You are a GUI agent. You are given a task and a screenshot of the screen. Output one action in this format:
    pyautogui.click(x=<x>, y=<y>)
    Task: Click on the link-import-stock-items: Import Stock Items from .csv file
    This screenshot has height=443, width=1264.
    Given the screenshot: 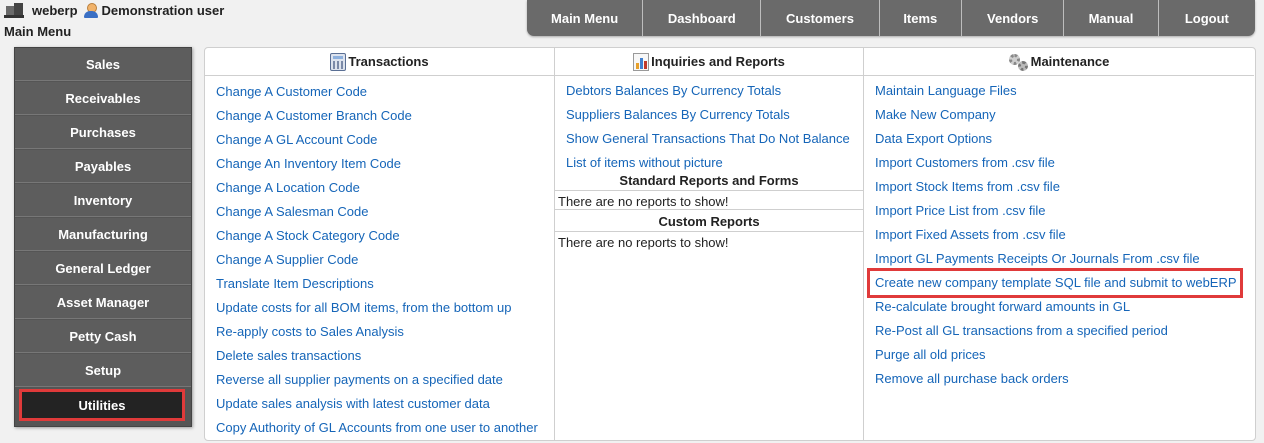 What is the action you would take?
    pyautogui.click(x=1064, y=187)
    